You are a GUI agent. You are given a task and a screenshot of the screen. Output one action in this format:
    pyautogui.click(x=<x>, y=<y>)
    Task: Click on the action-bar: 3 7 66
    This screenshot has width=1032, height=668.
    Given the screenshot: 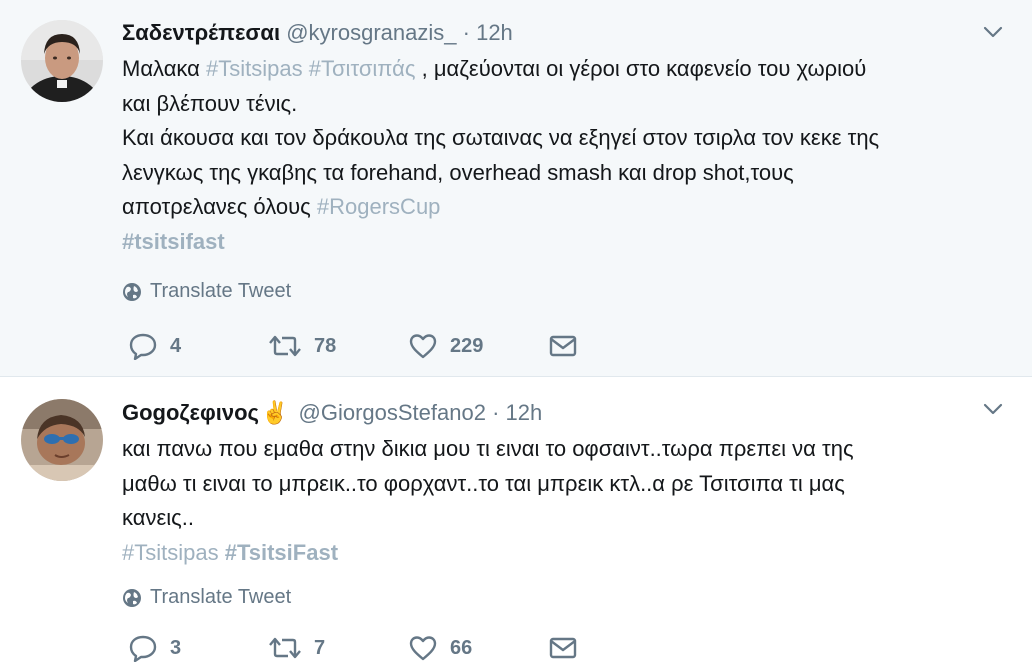 What is the action you would take?
    pyautogui.click(x=353, y=648)
    